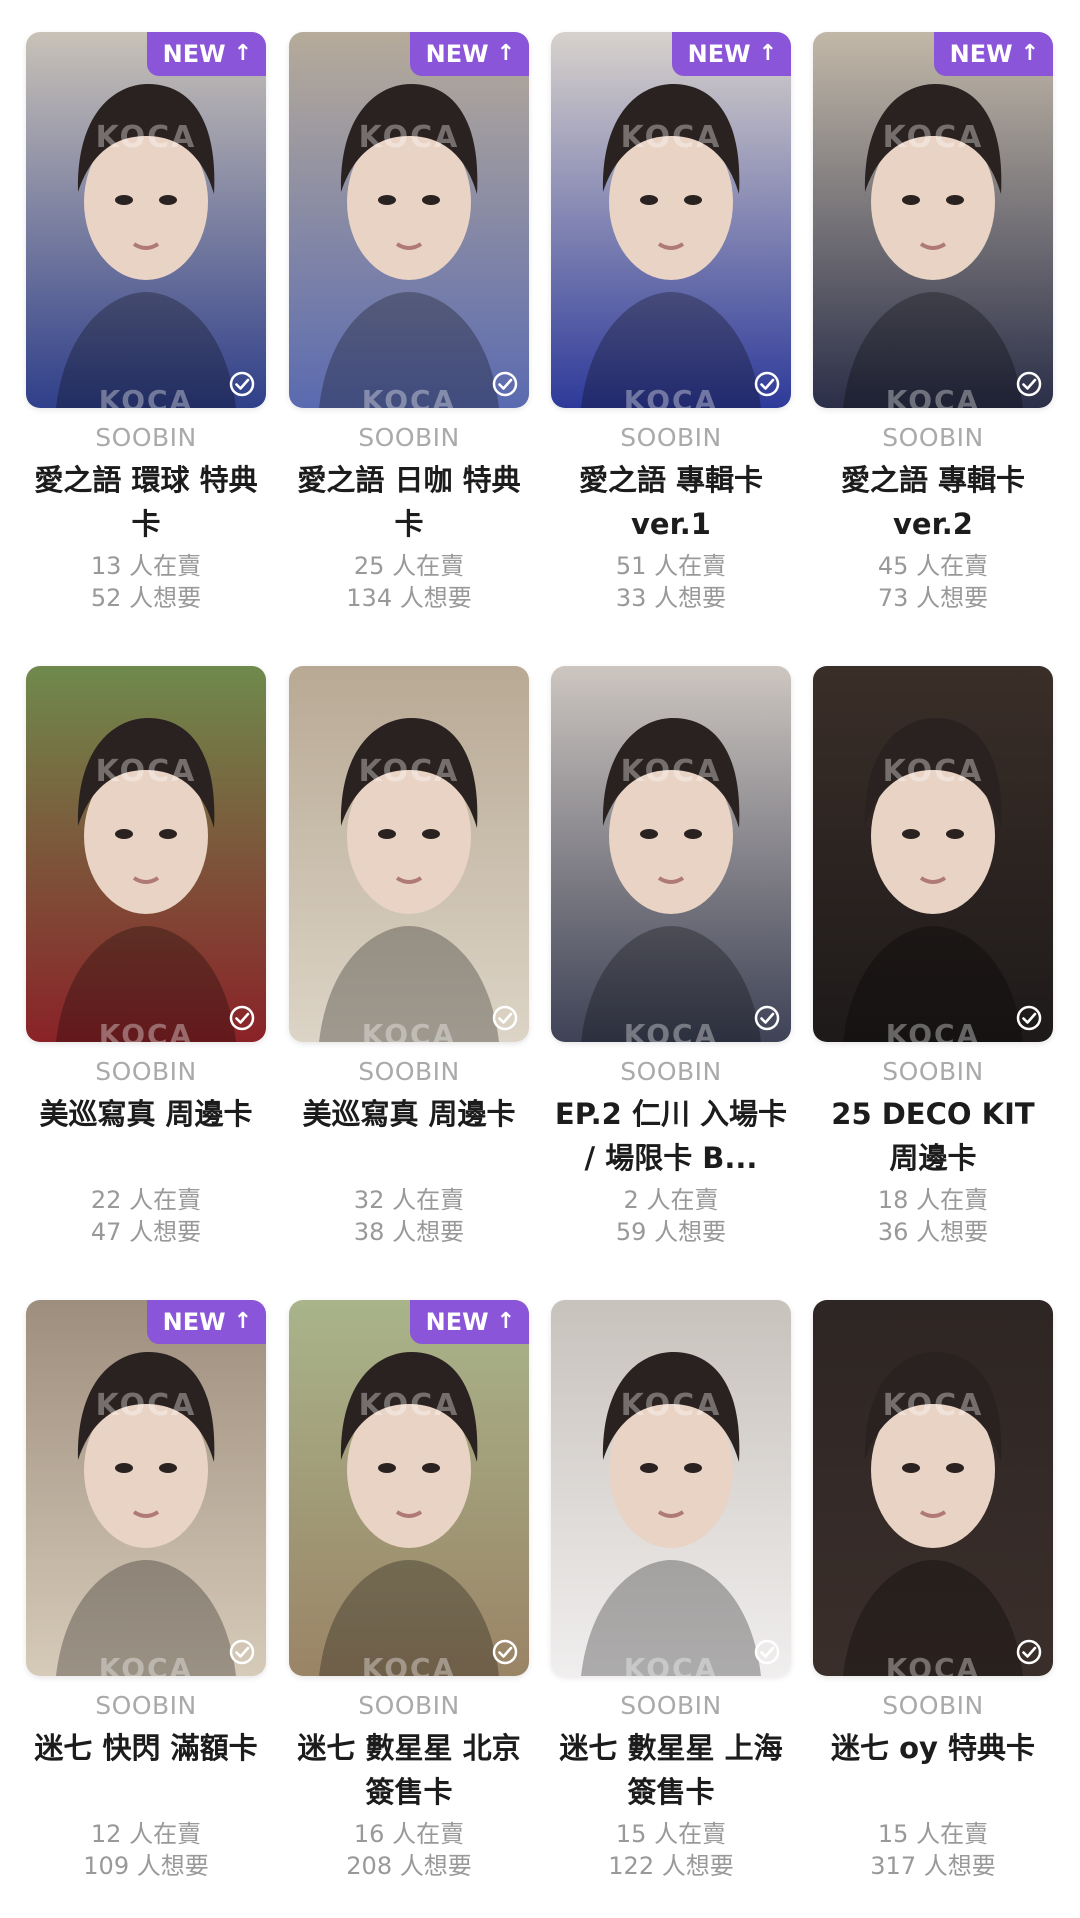 The height and width of the screenshot is (1918, 1080). I want to click on card-title: 愛之語 環球 特典卡, so click(146, 502).